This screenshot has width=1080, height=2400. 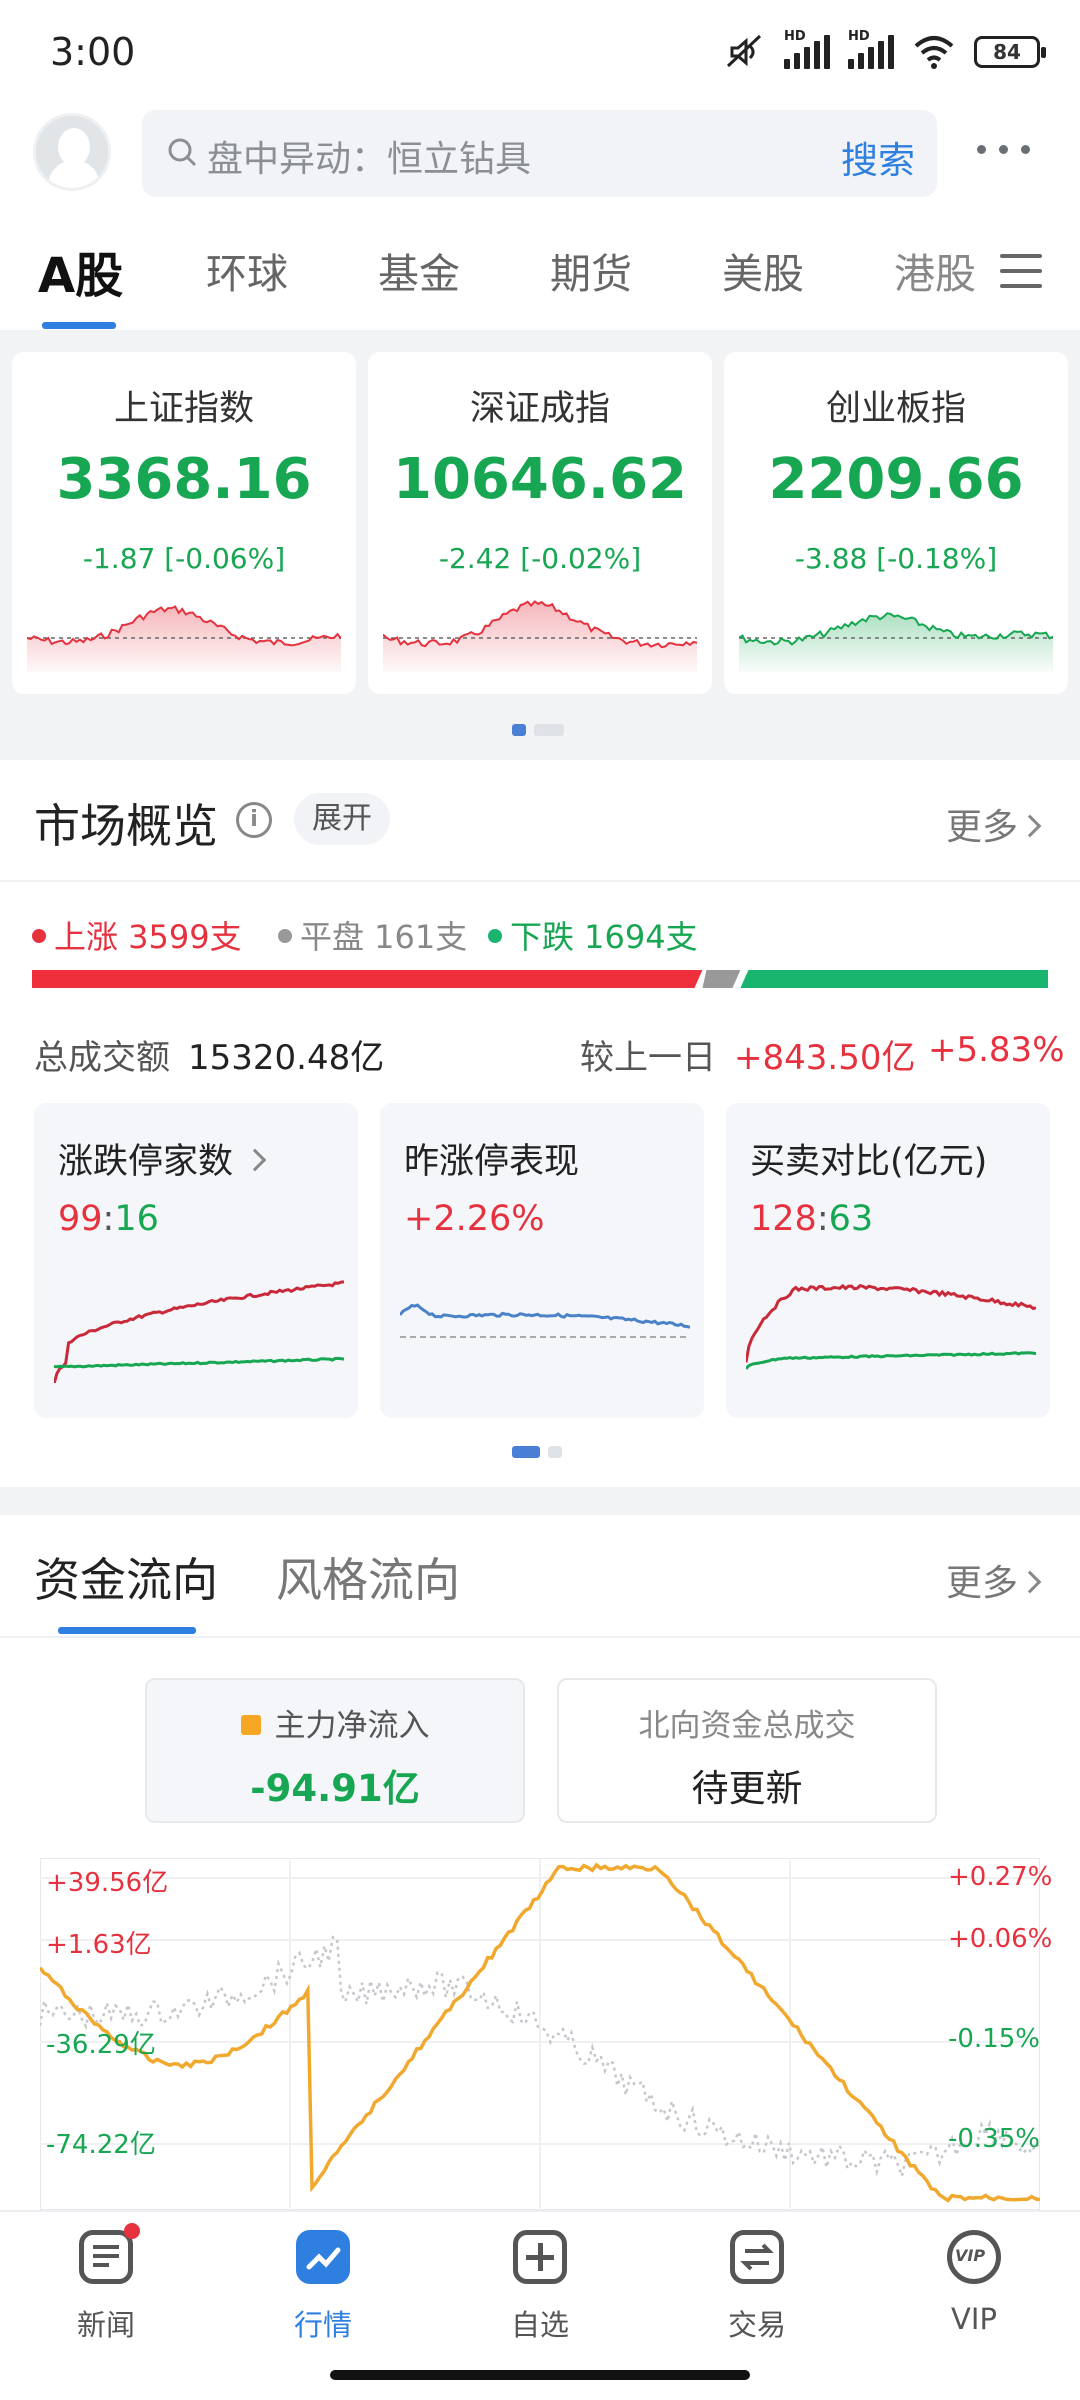 I want to click on mute-icon, so click(x=744, y=51).